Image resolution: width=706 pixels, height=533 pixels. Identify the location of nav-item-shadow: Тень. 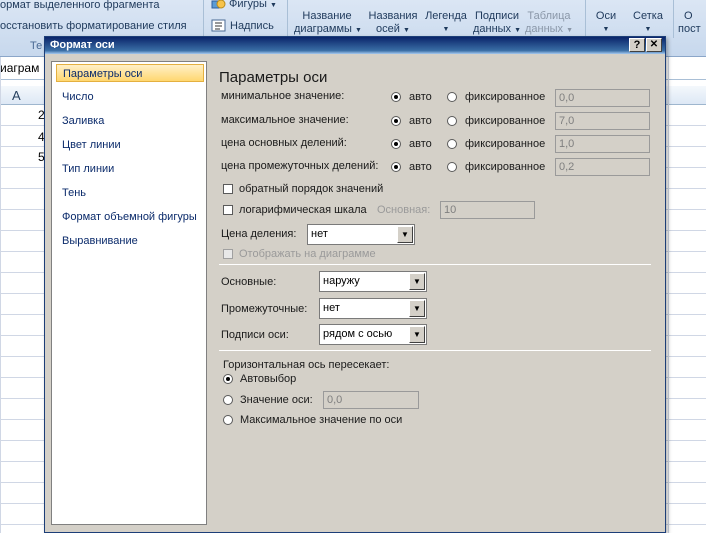
(130, 193).